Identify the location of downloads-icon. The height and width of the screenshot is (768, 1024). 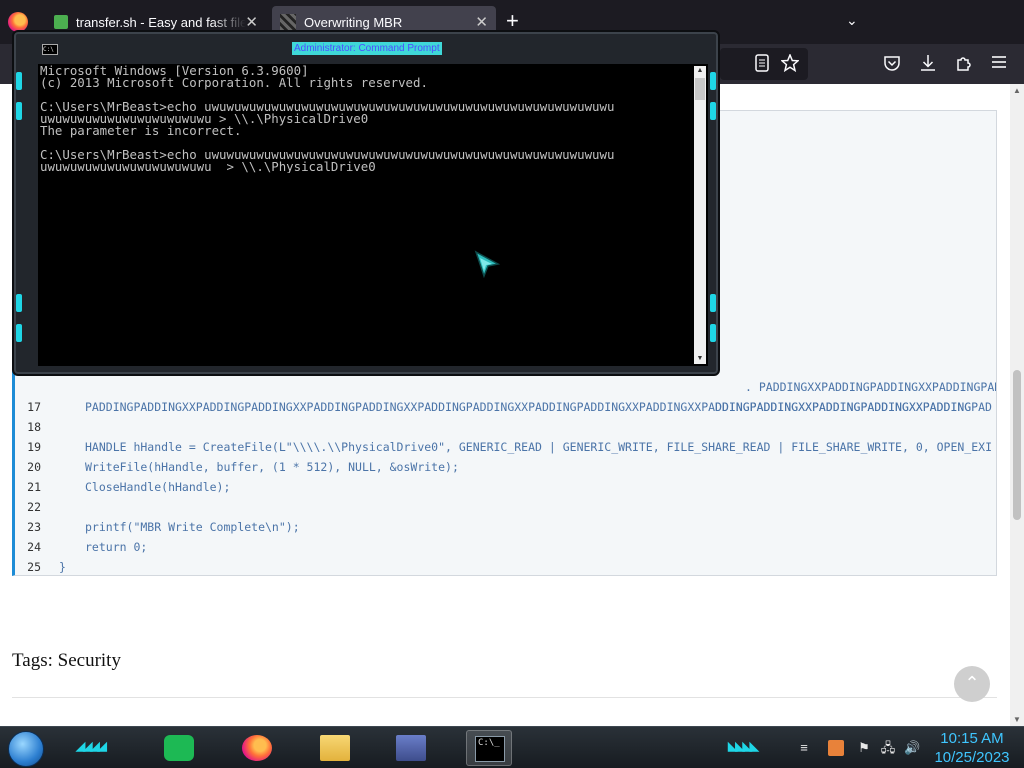
(928, 65).